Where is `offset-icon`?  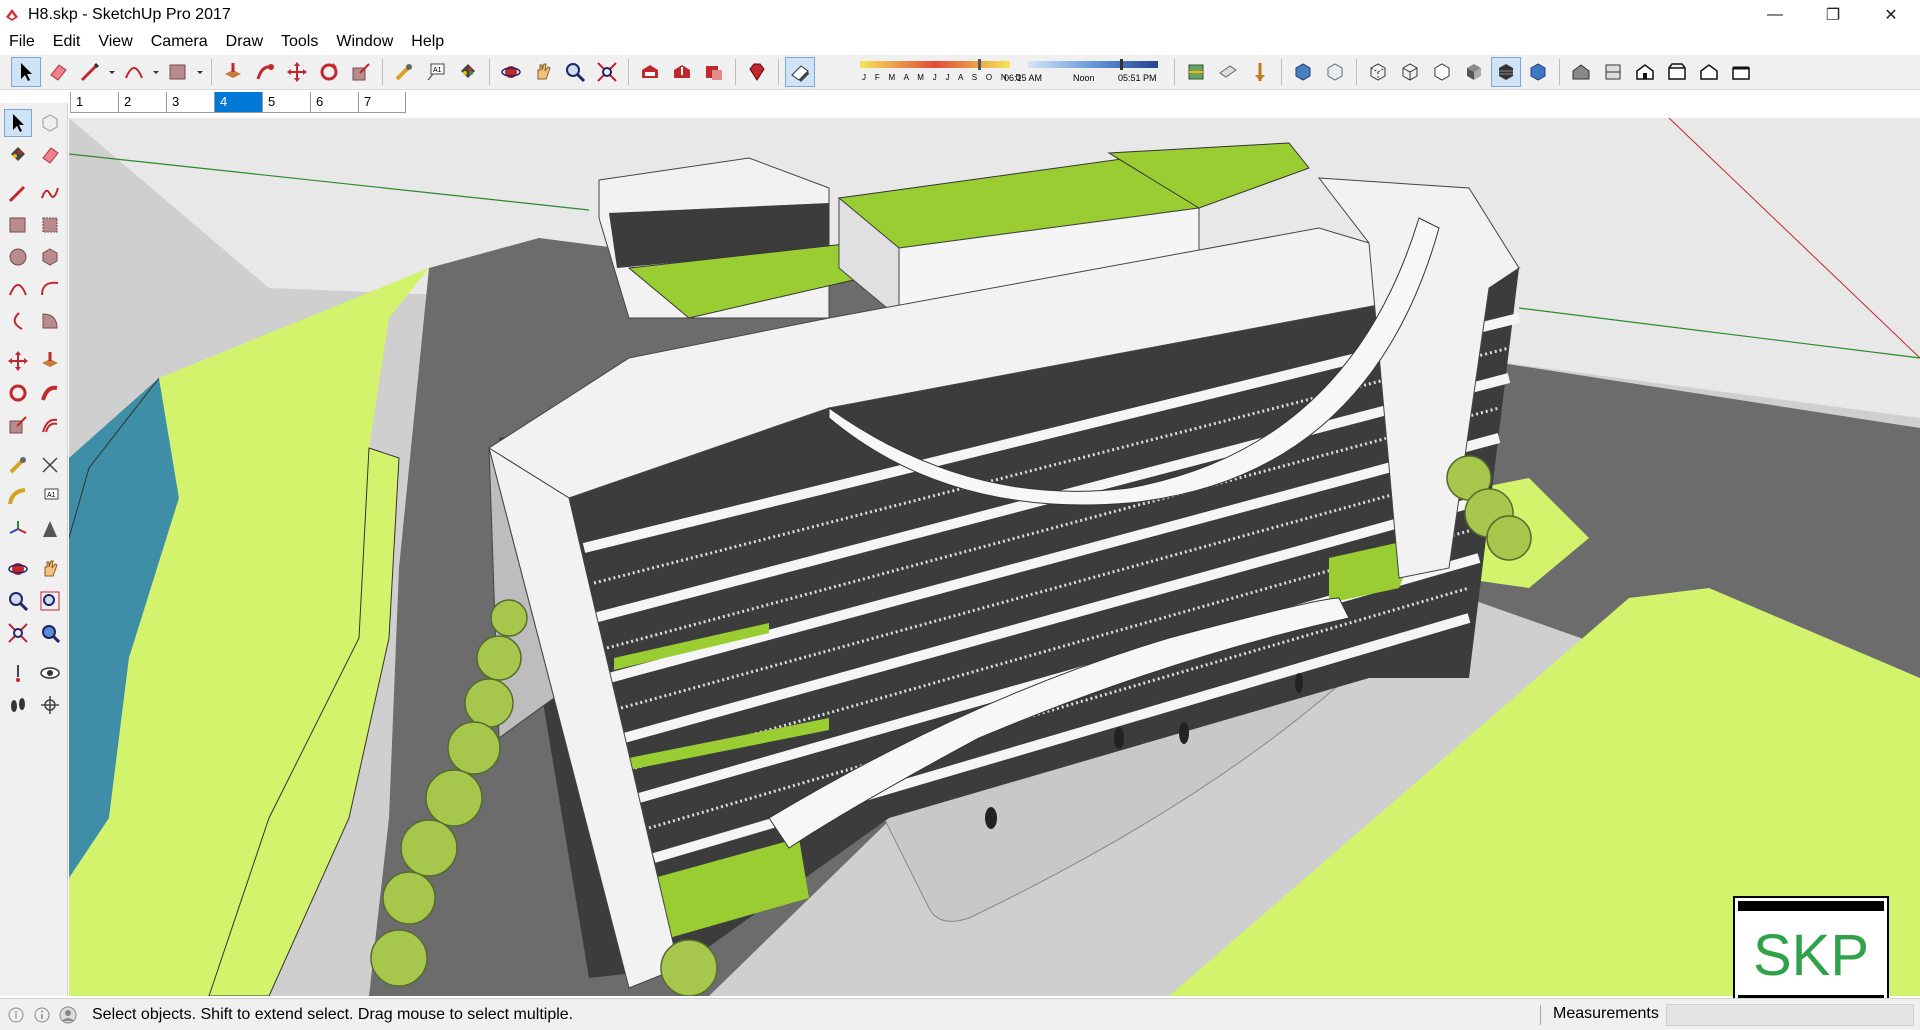
offset-icon is located at coordinates (50, 425).